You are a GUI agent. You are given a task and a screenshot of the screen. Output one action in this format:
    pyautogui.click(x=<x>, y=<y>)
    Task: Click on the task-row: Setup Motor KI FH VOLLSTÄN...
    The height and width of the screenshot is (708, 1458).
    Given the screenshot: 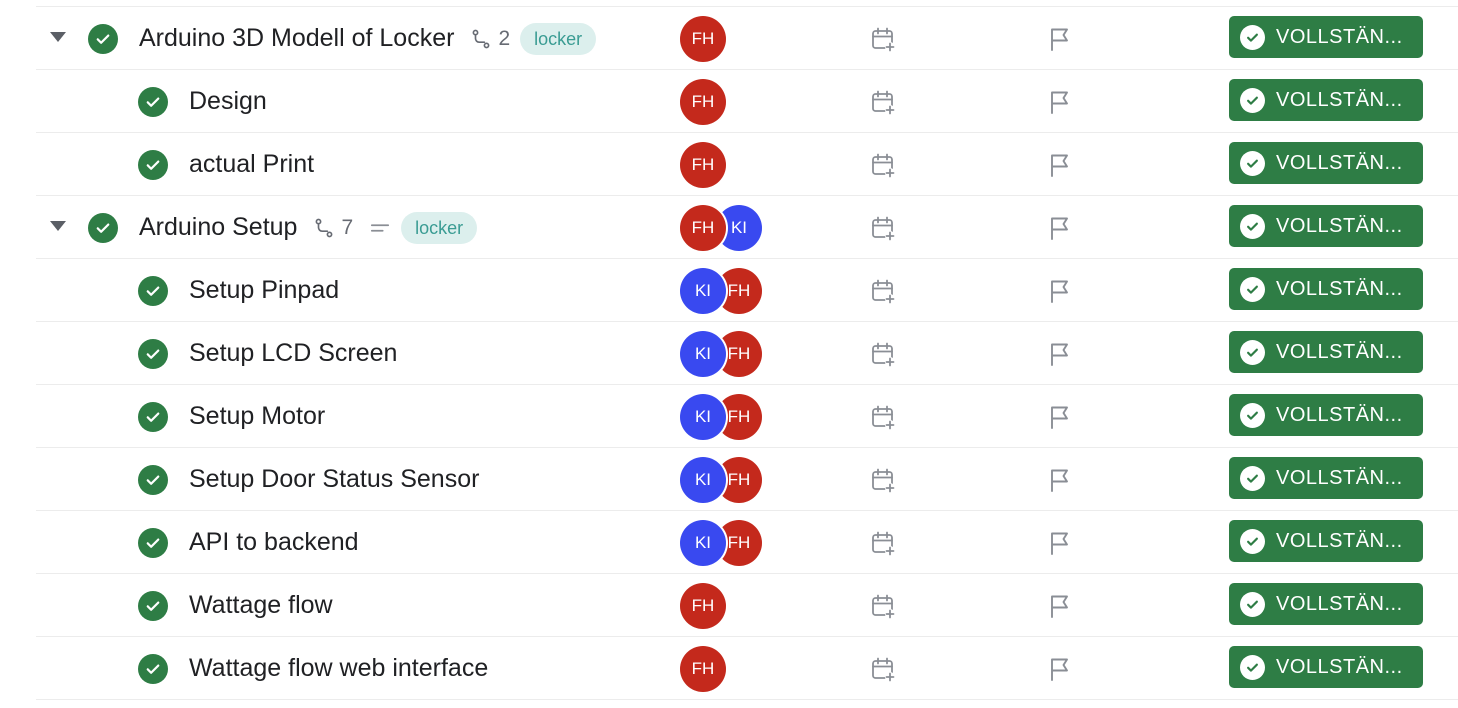 What is the action you would take?
    pyautogui.click(x=729, y=416)
    